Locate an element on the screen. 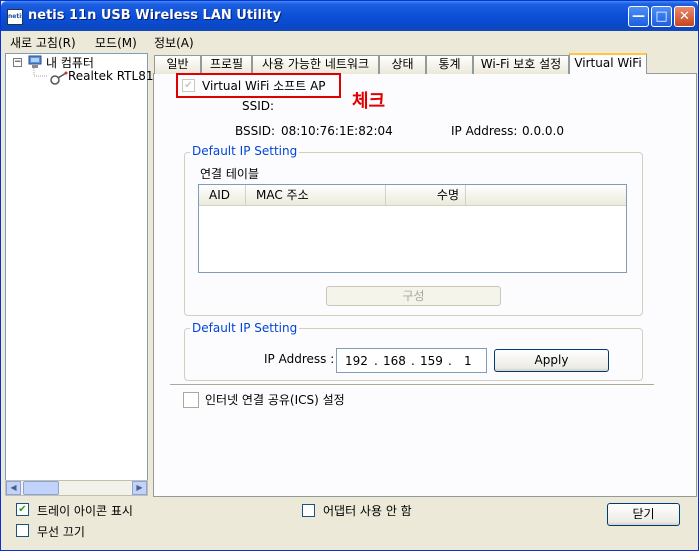 Image resolution: width=699 pixels, height=551 pixels. ip-octet-1: 192 is located at coordinates (356, 361).